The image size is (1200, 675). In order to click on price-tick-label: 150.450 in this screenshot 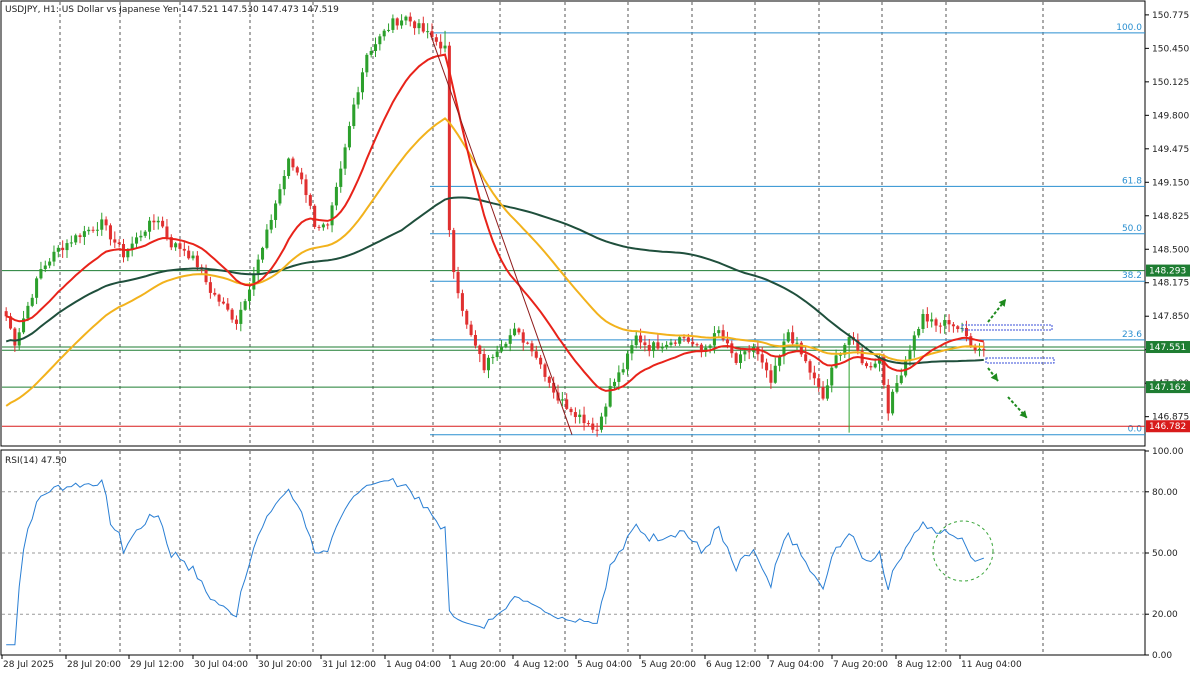, I will do `click(1170, 49)`.